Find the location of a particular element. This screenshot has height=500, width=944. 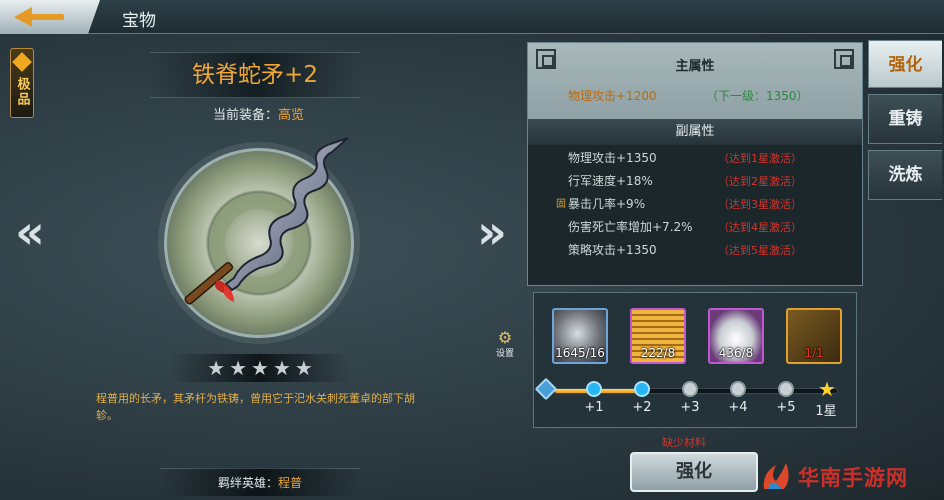

quality-badge: 极品 is located at coordinates (22, 83).